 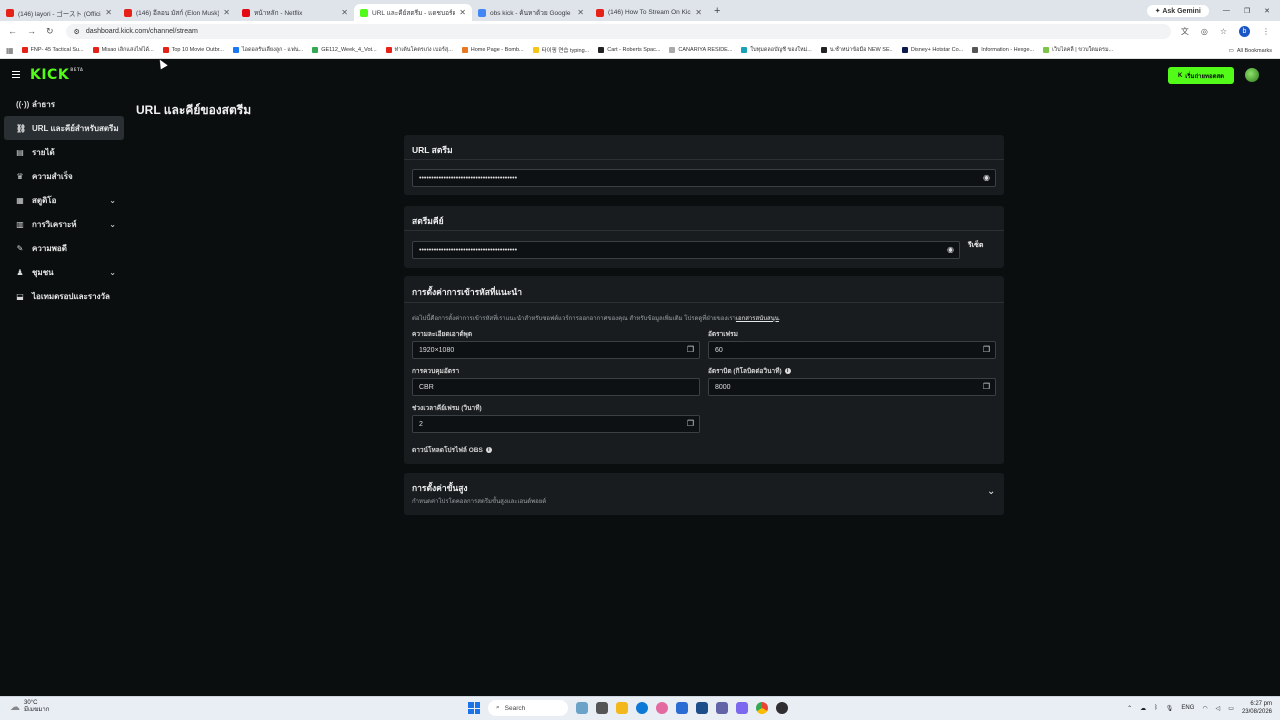 What do you see at coordinates (556, 424) in the screenshot?
I see `keyframe-field: 2 ❐` at bounding box center [556, 424].